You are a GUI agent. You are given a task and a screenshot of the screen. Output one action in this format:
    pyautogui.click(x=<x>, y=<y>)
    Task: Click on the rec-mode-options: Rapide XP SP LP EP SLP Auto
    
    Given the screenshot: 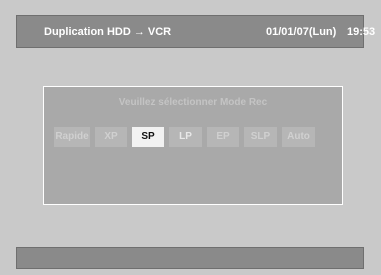 What is the action you would take?
    pyautogui.click(x=184, y=137)
    